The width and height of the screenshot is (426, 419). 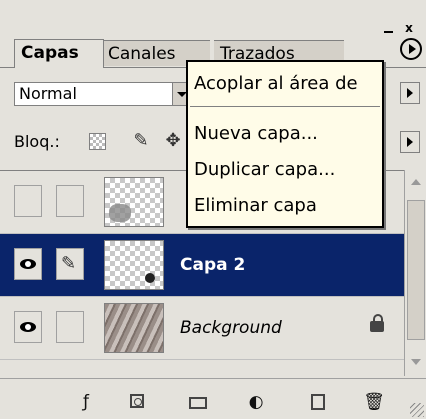 What do you see at coordinates (410, 93) in the screenshot?
I see `opacity-arrow-button` at bounding box center [410, 93].